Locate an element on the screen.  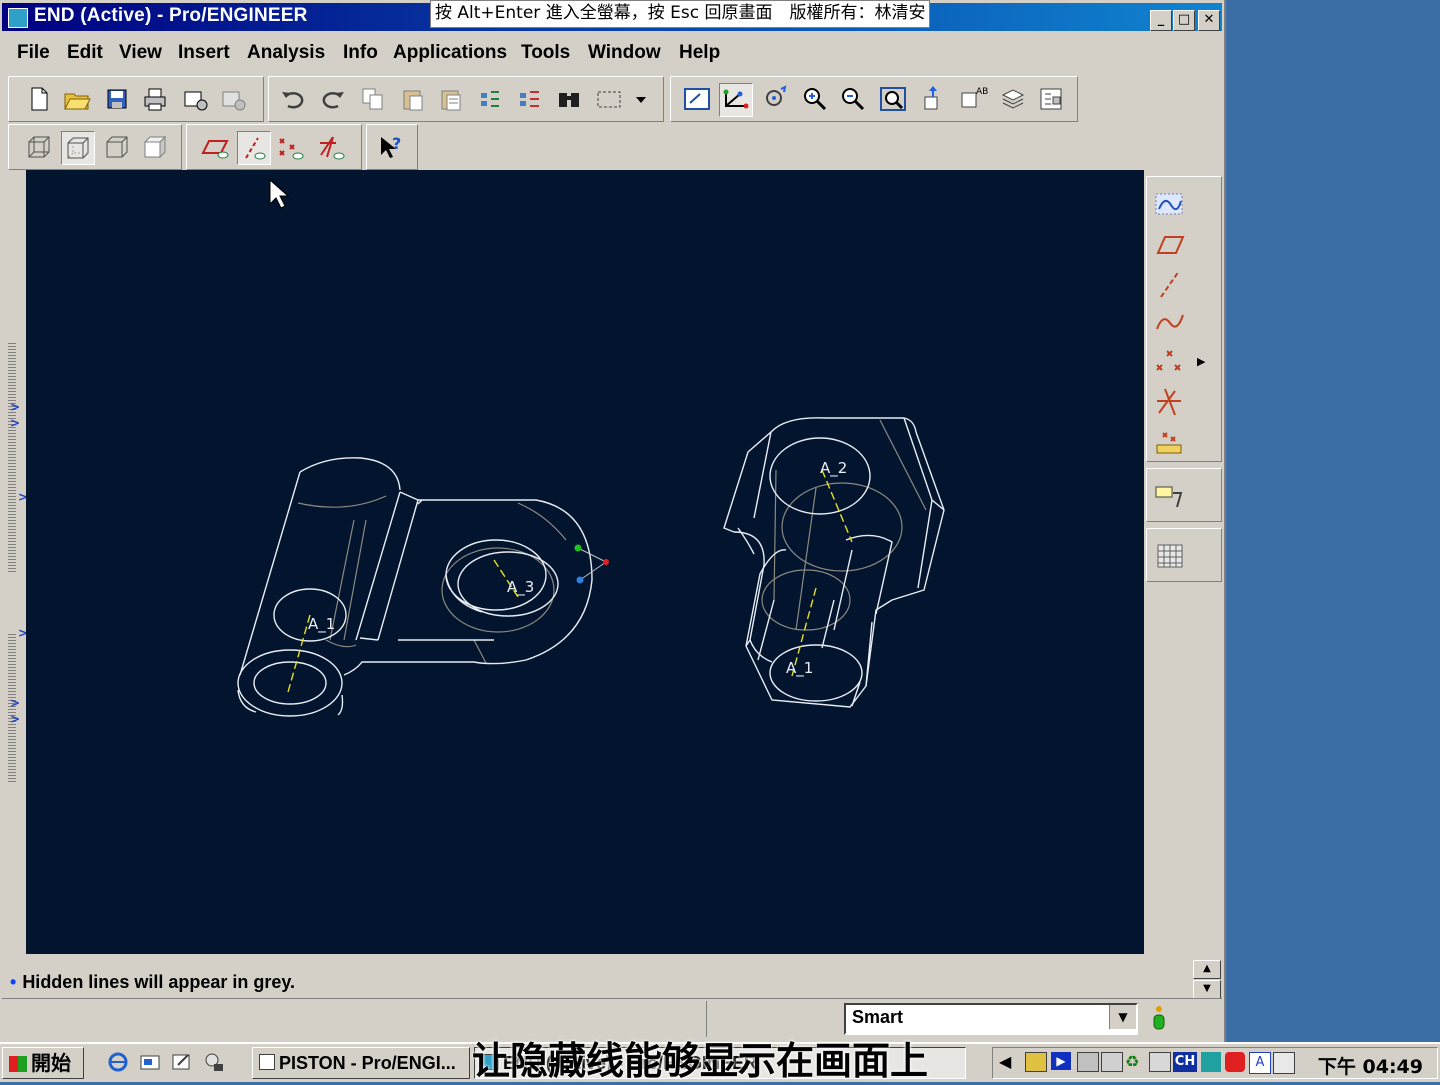
datum-label-a3: A_3 is located at coordinates (520, 587).